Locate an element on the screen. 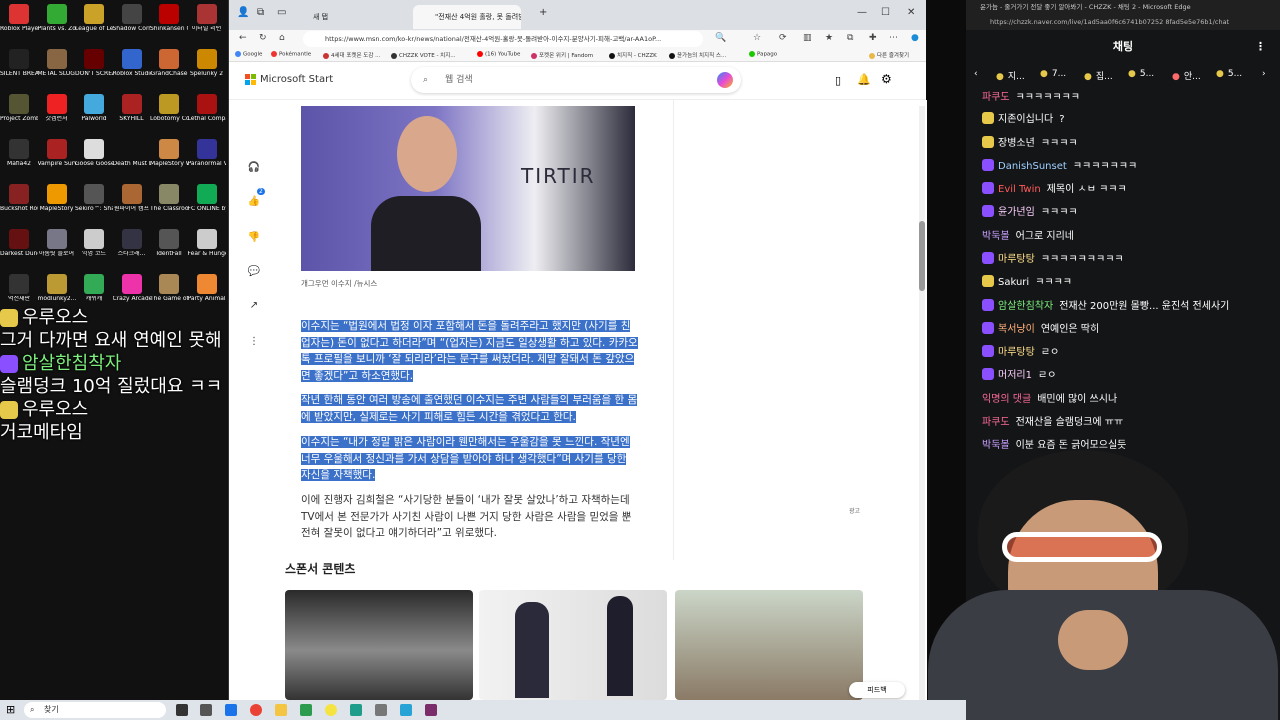  task-view-icon is located at coordinates (182, 710).